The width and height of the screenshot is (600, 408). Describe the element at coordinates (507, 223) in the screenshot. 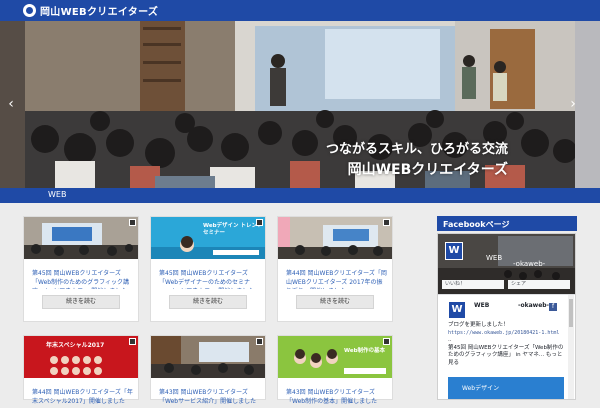

I see `facebook-widget-title: Facebookページ` at that location.